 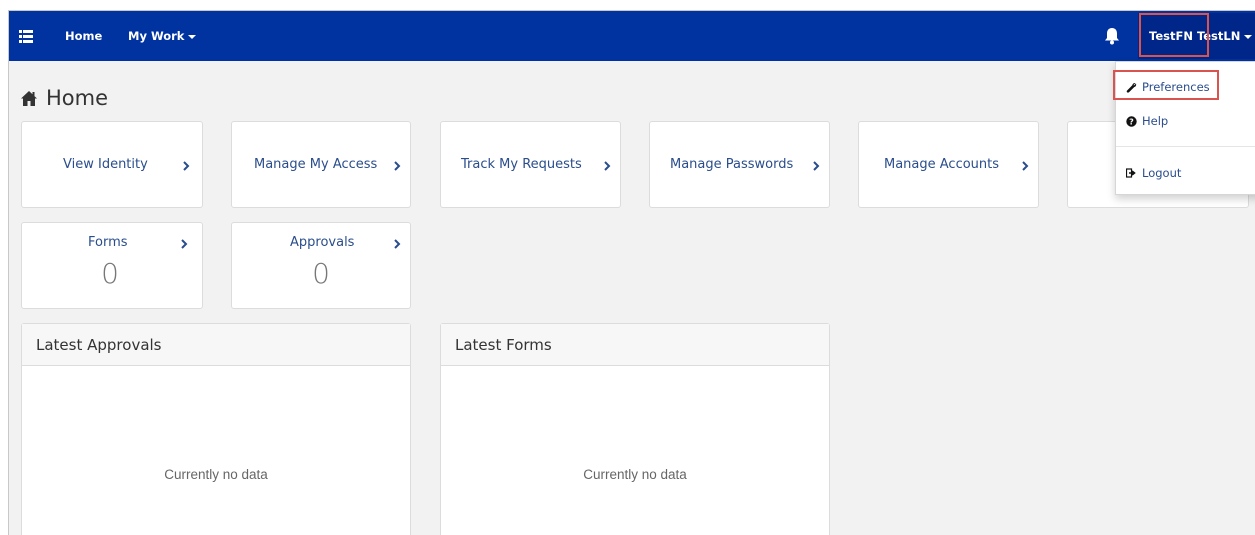 I want to click on question-circle-icon: ?, so click(x=1131, y=121).